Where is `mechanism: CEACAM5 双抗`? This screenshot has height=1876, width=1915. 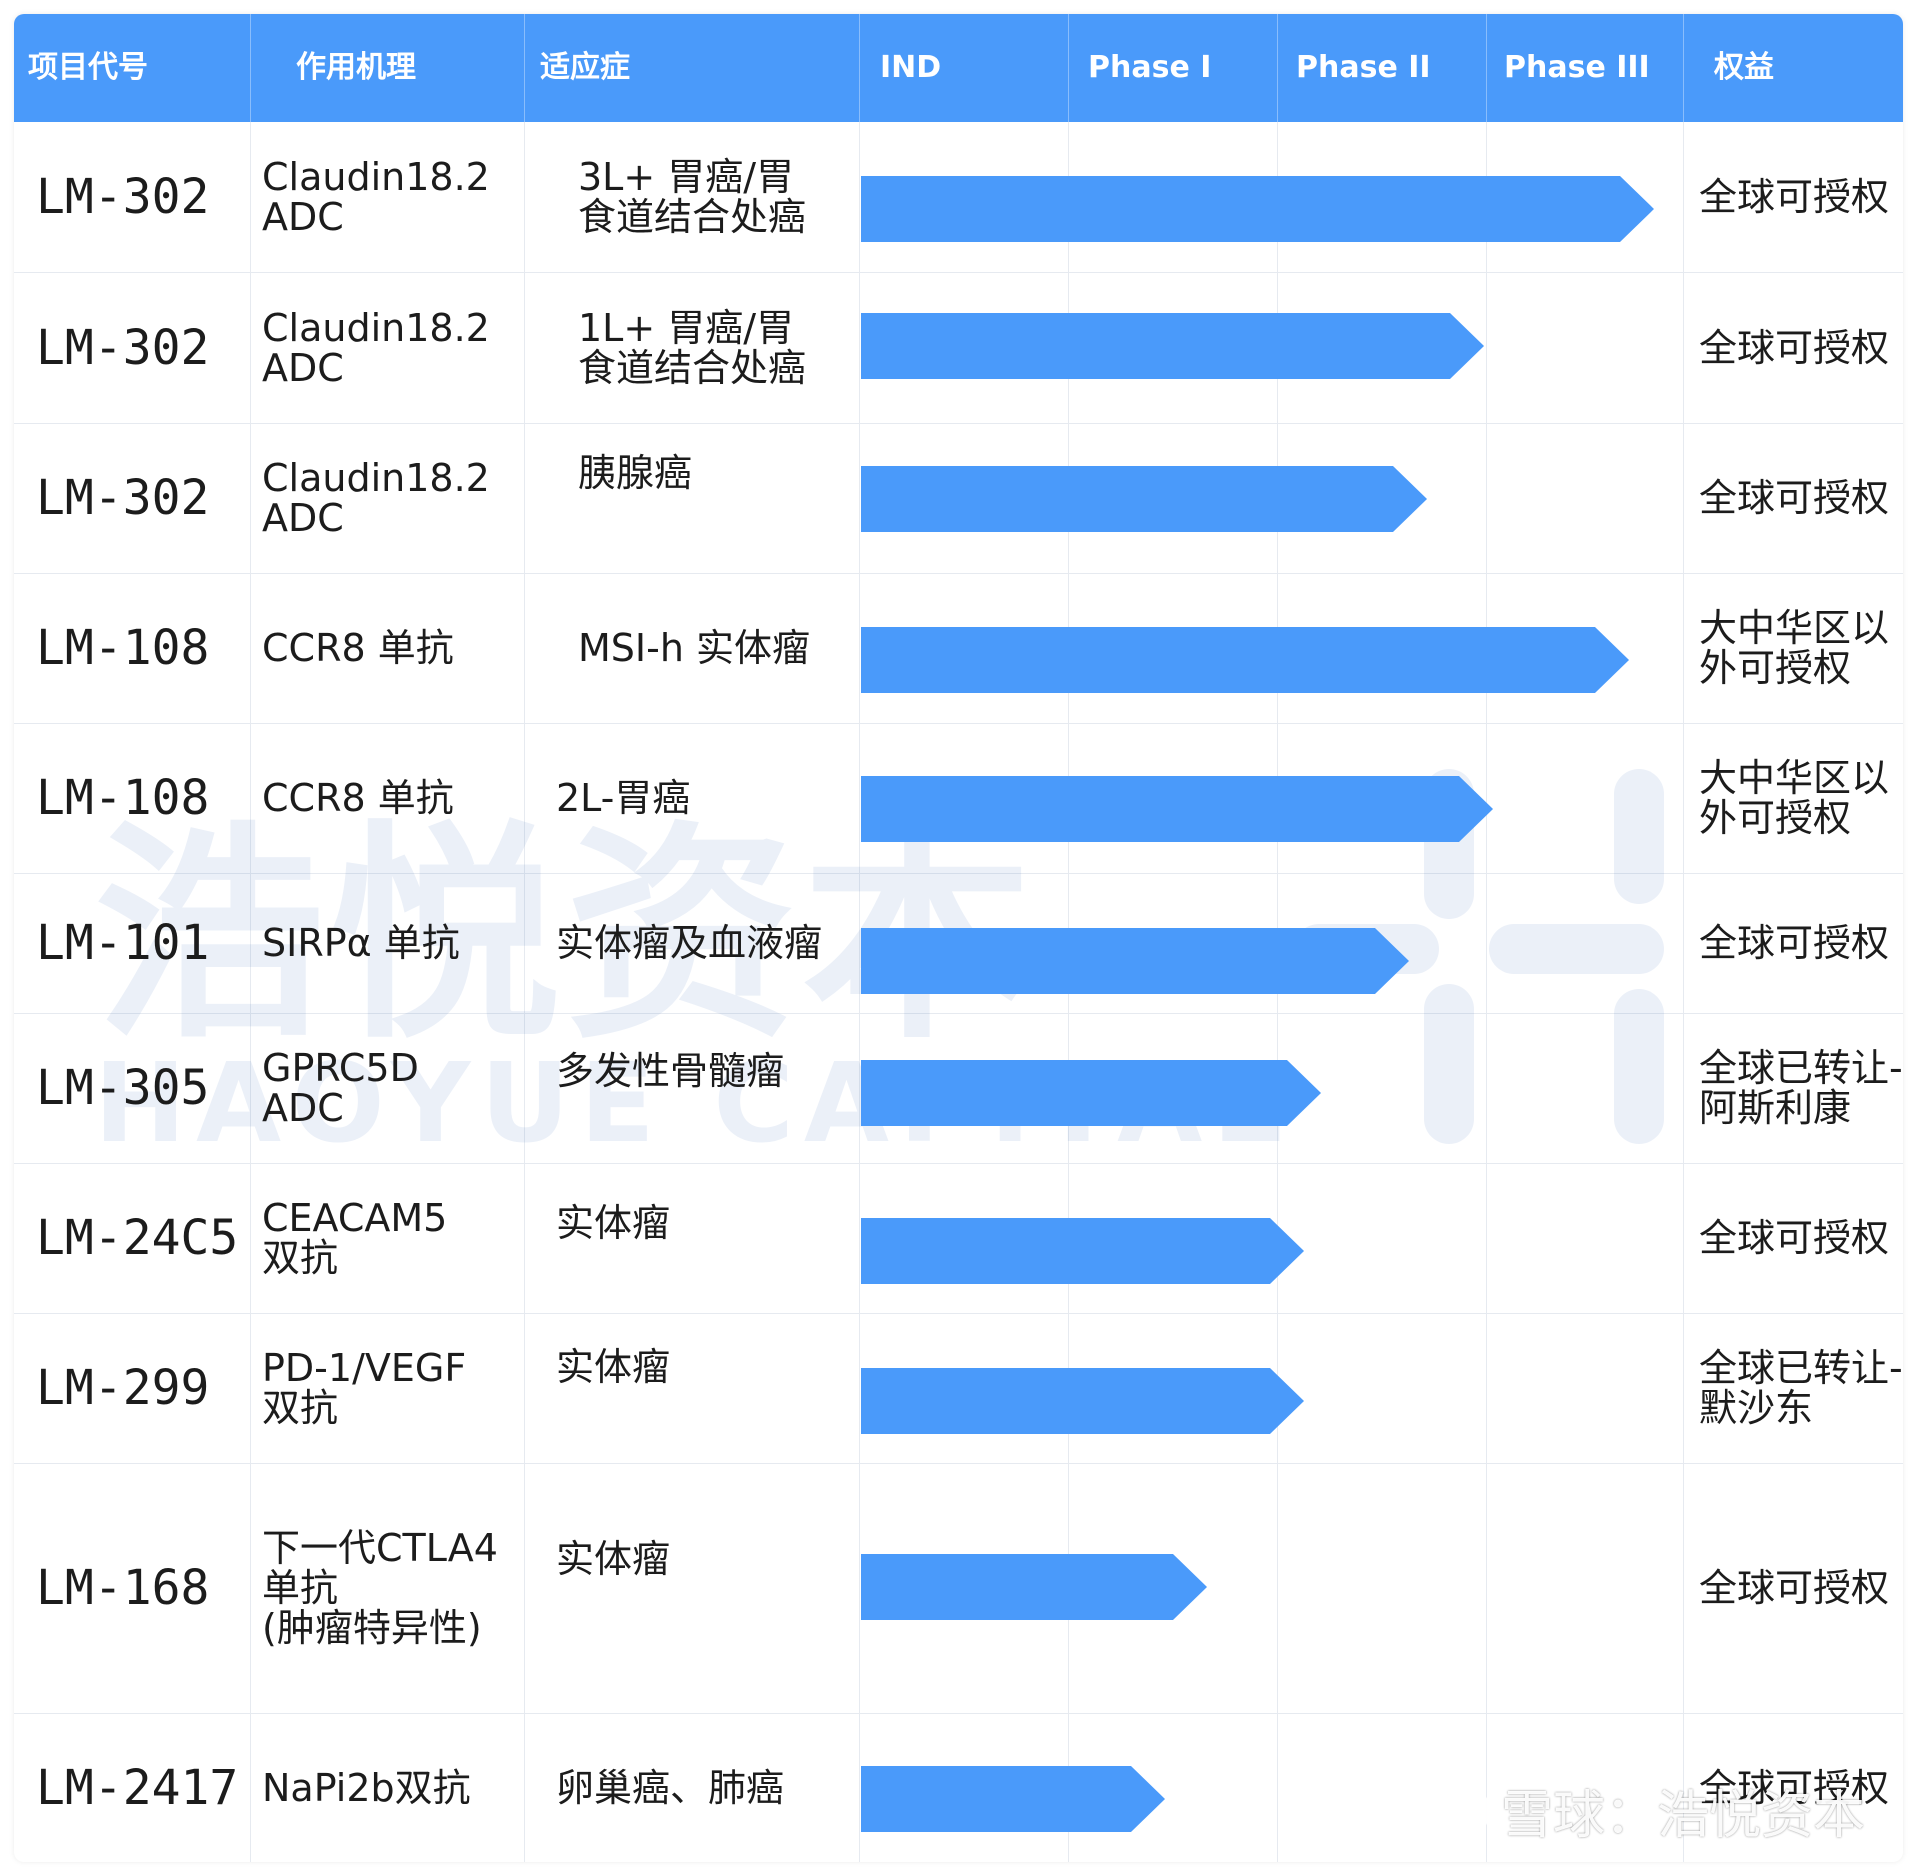
mechanism: CEACAM5 双抗 is located at coordinates (355, 1238).